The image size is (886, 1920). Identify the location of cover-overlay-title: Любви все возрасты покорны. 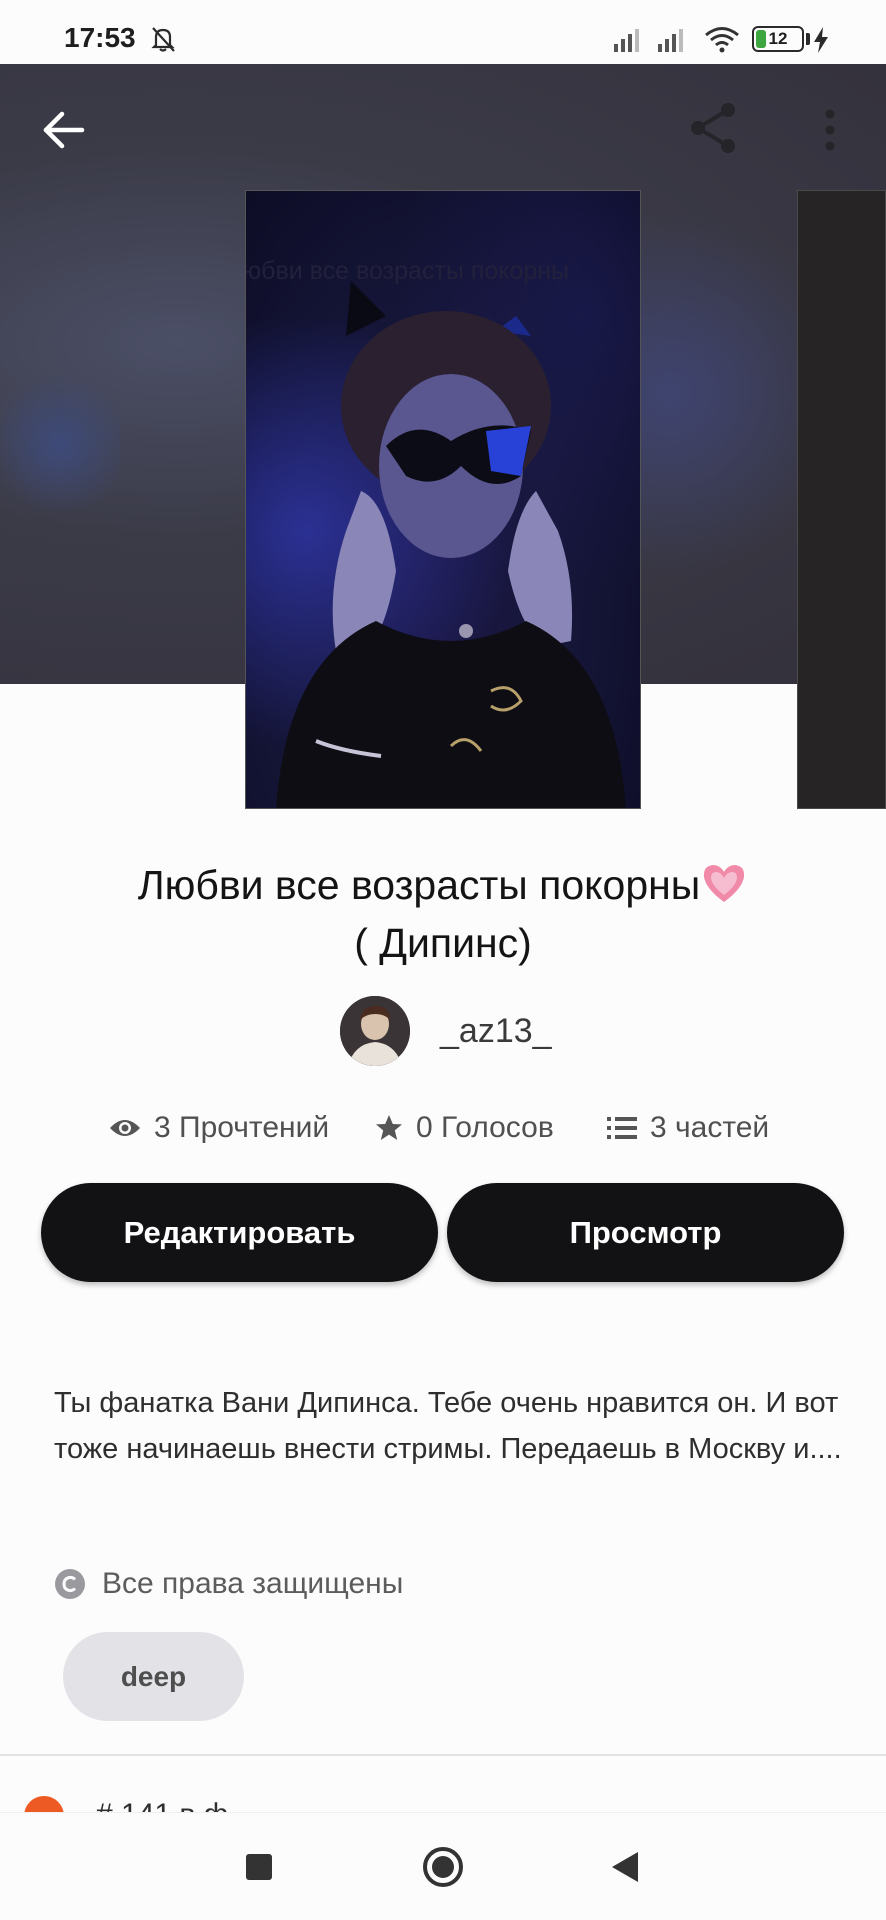
(407, 271).